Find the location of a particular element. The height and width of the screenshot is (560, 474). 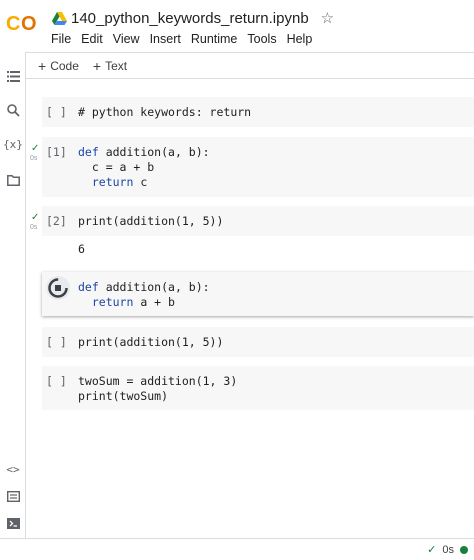

cell-code: twoSum = addition(1, 3) print(twoSum) is located at coordinates (157, 389).